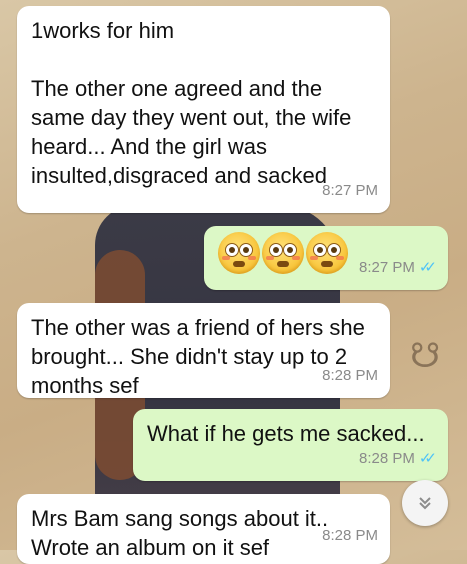 The image size is (467, 564). I want to click on scroll-to-bottom-button, so click(425, 503).